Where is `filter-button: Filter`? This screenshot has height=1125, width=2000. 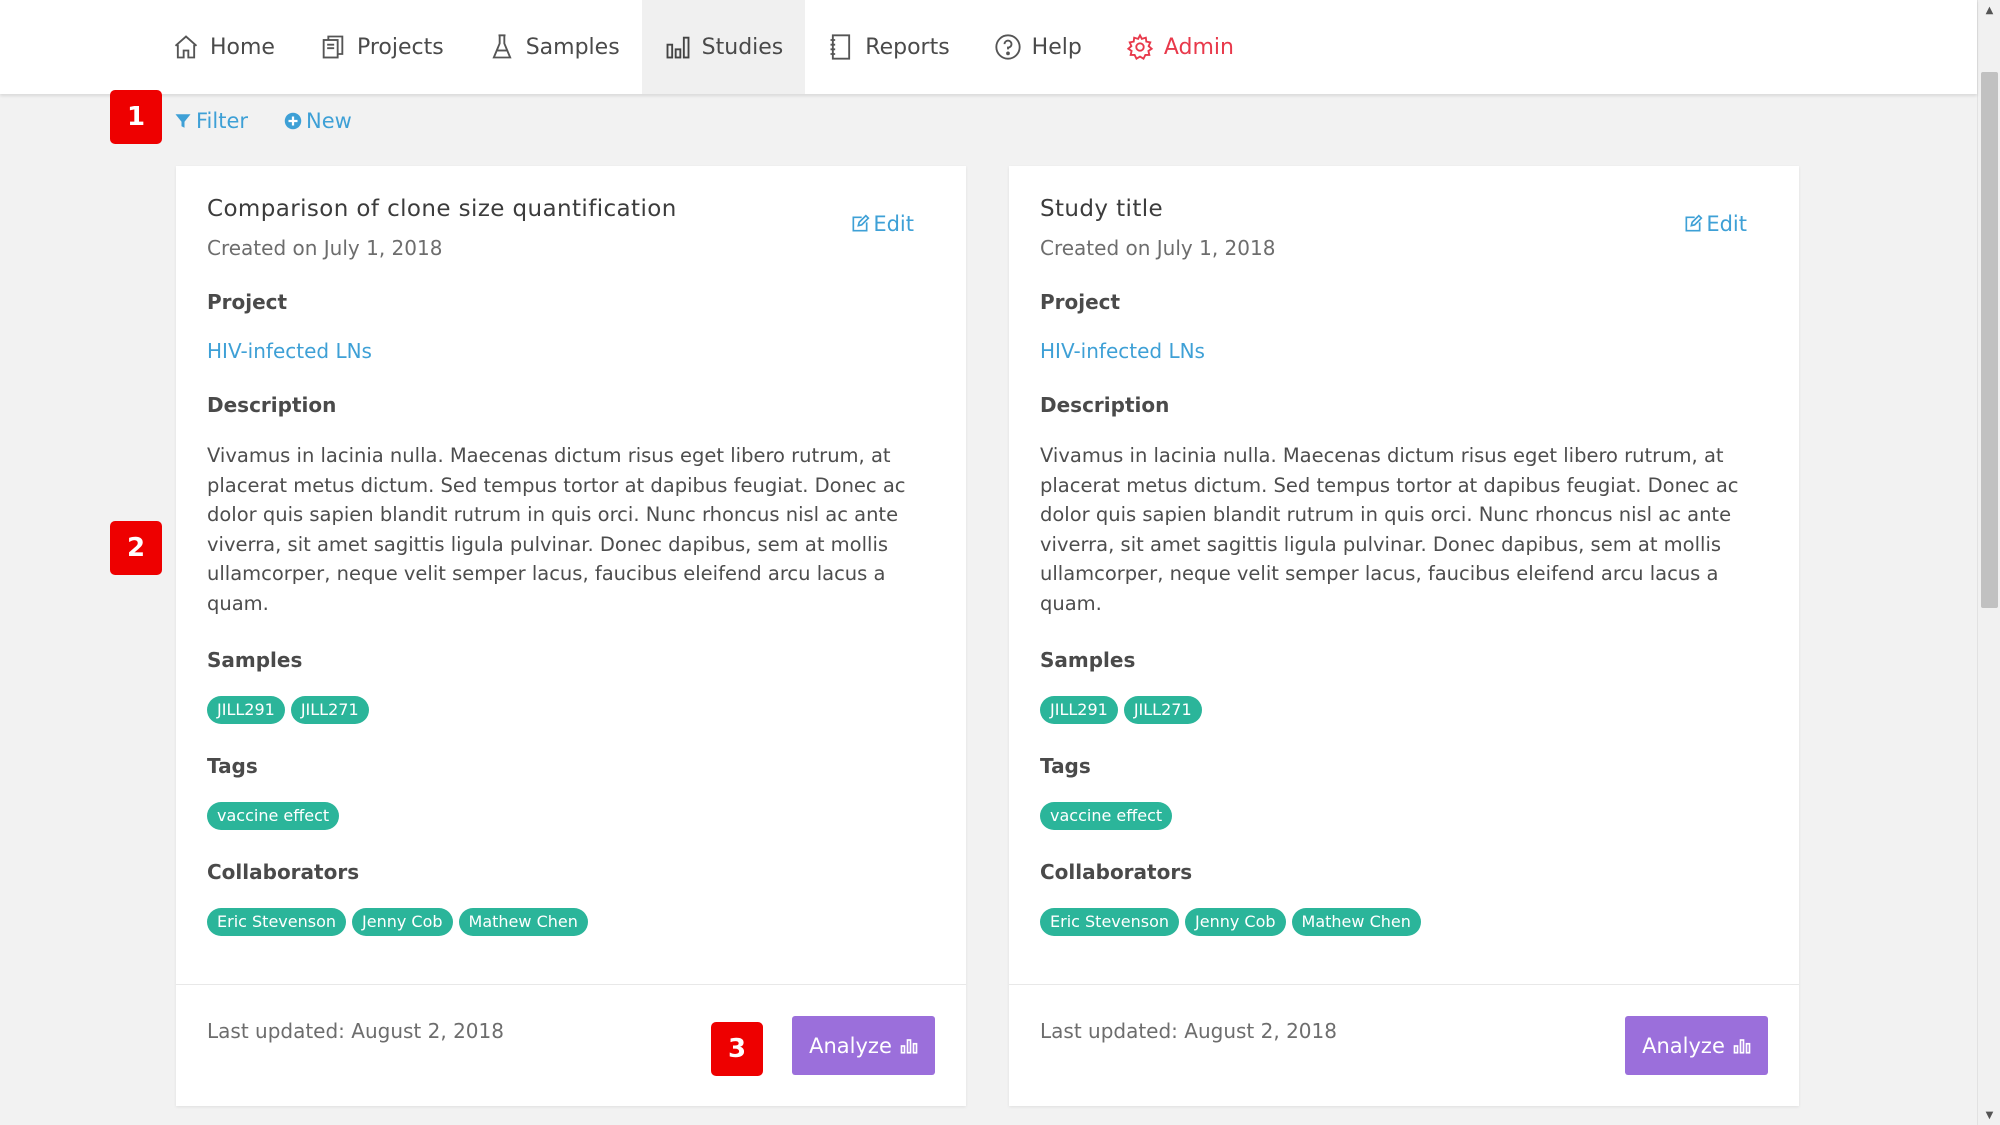
filter-button: Filter is located at coordinates (211, 121).